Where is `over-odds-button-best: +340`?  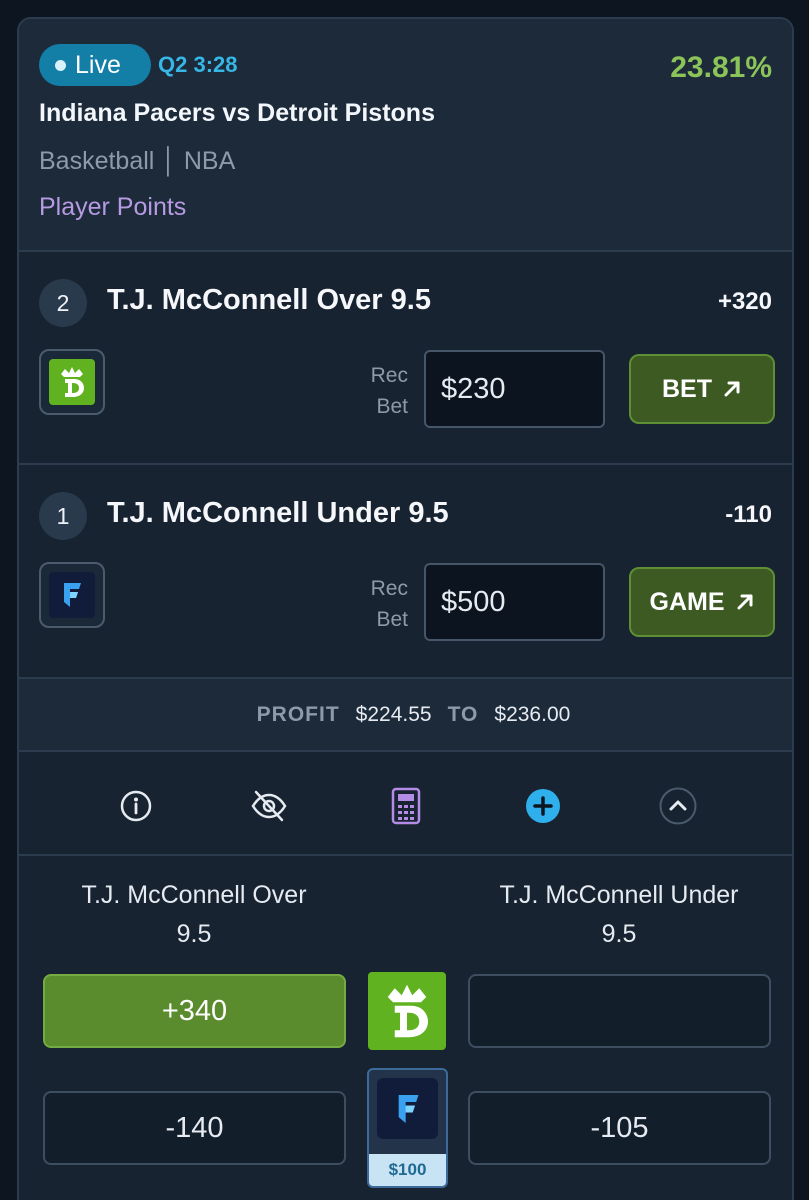
over-odds-button-best: +340 is located at coordinates (194, 1011).